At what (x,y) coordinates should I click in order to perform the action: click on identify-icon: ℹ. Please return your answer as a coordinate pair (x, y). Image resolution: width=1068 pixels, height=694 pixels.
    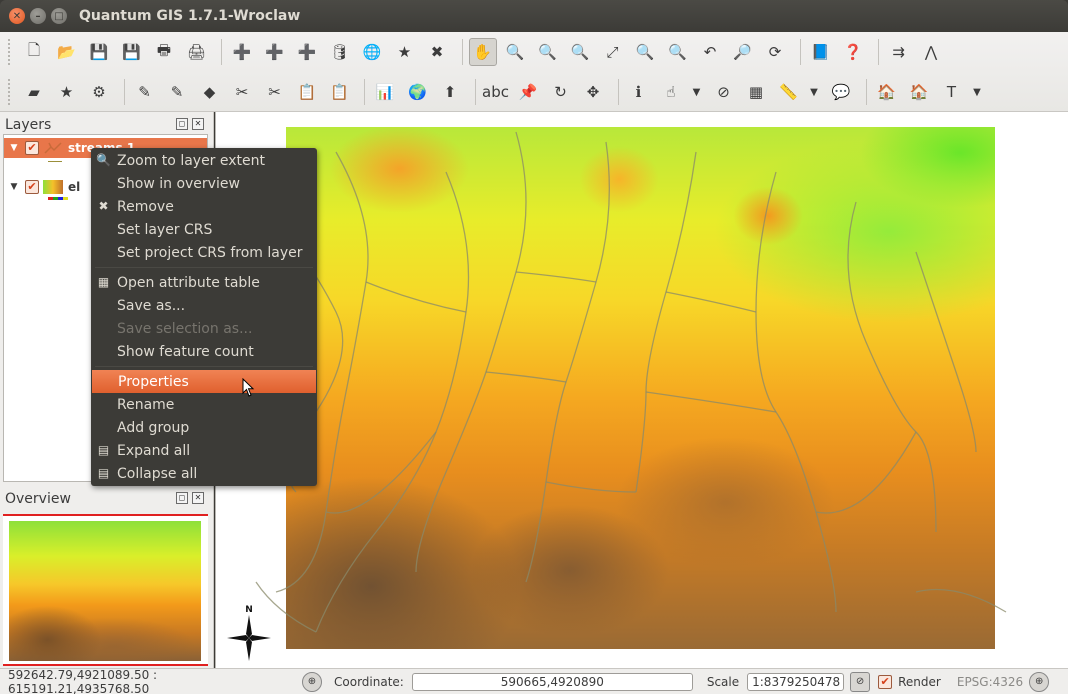
    Looking at the image, I should click on (639, 92).